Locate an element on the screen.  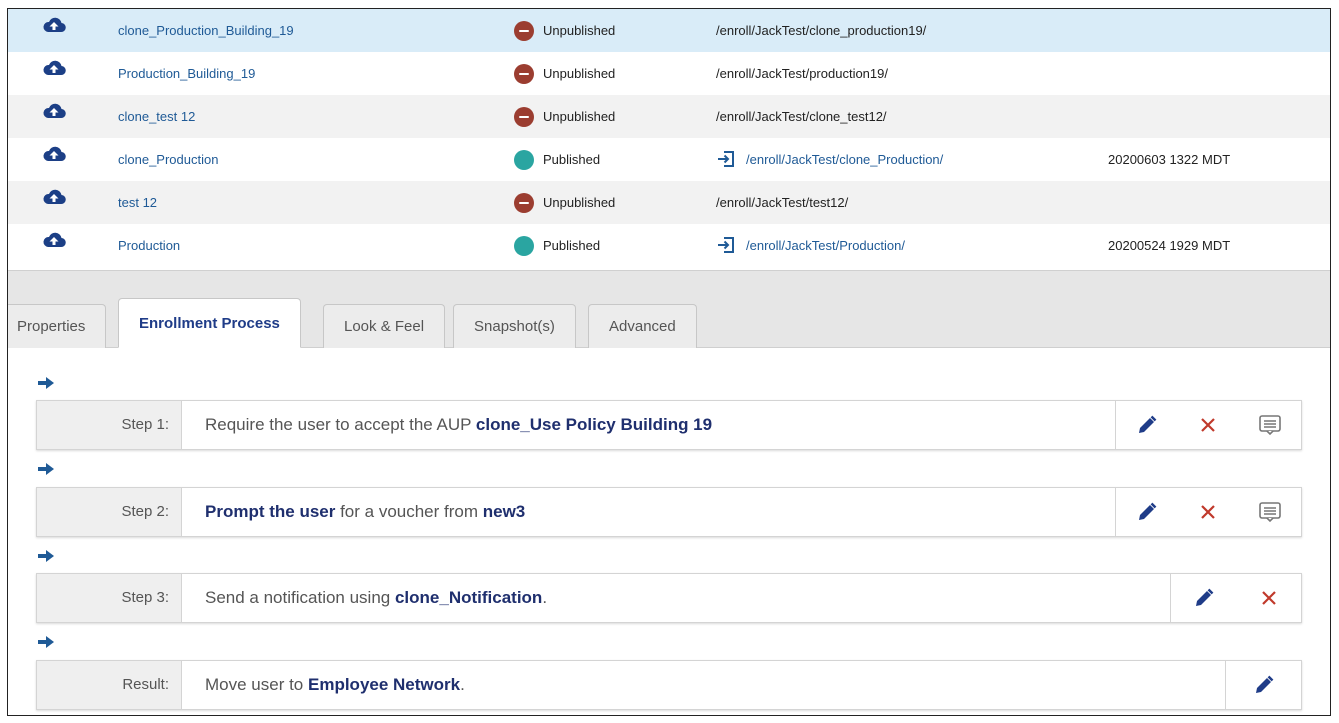
step-description: Move user to Employee Network. is located at coordinates (335, 685).